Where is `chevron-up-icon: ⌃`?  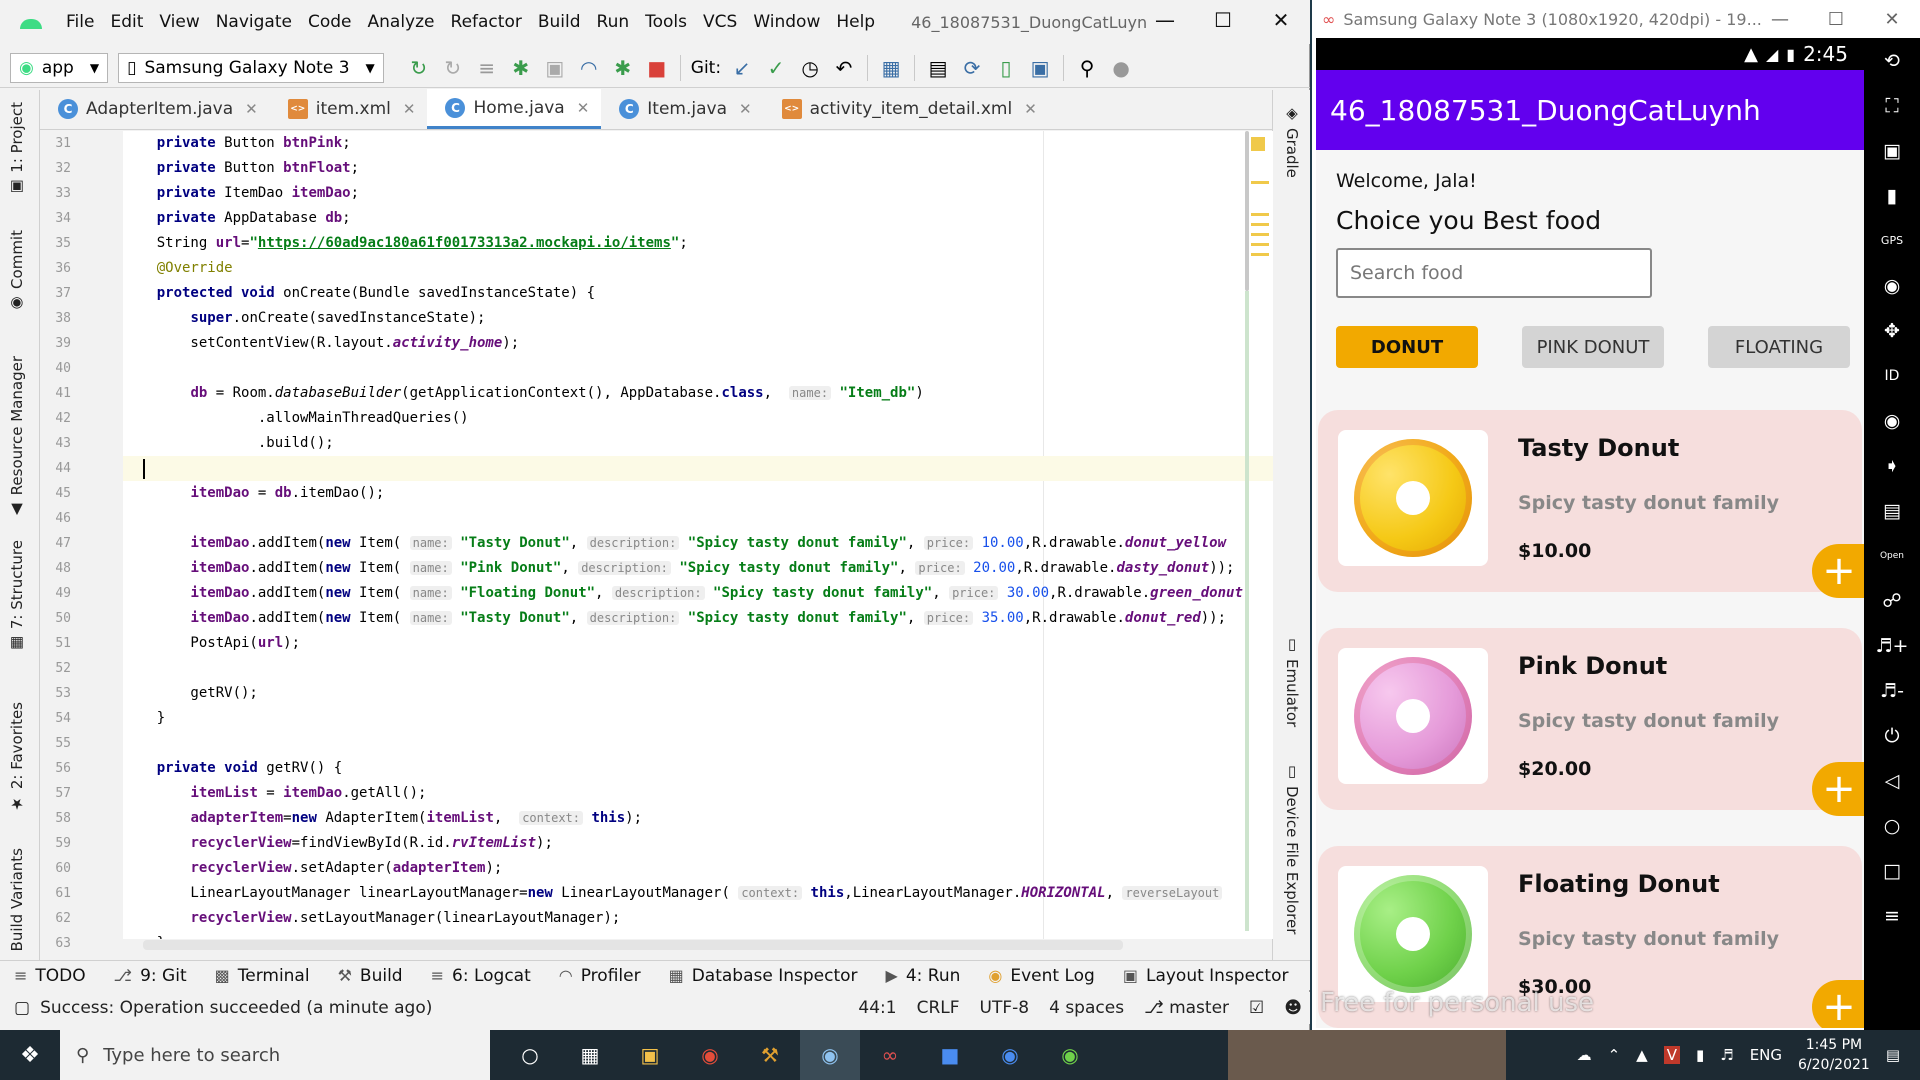
chevron-up-icon: ⌃ is located at coordinates (1614, 1055).